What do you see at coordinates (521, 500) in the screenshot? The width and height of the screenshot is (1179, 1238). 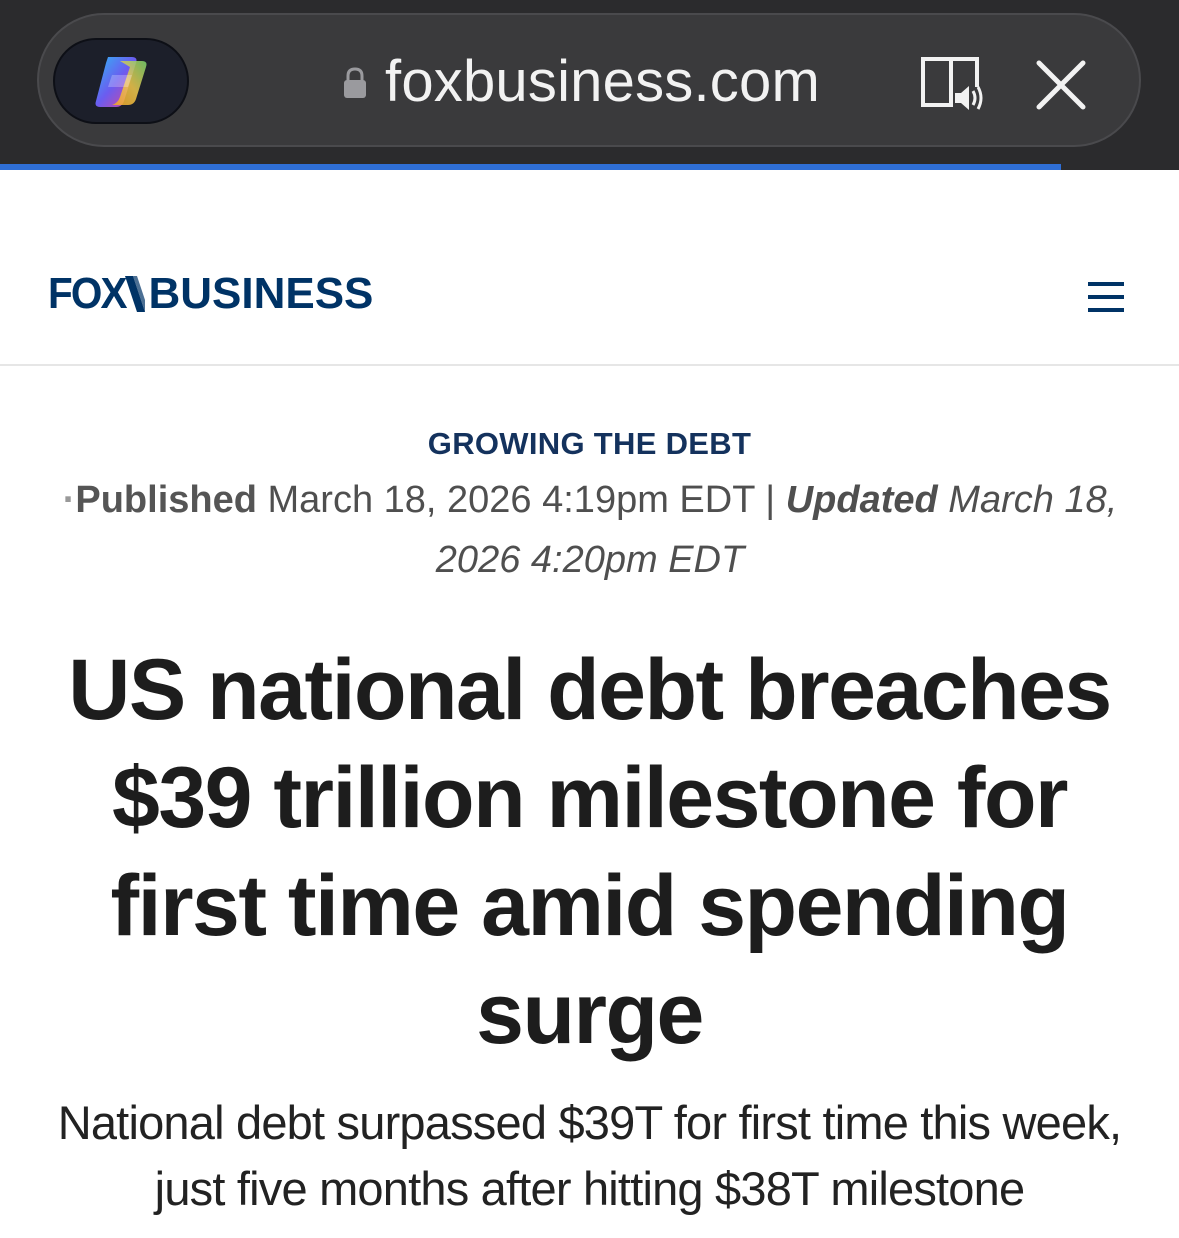 I see `published-value: March 18, 2026 4:19pm EDT |` at bounding box center [521, 500].